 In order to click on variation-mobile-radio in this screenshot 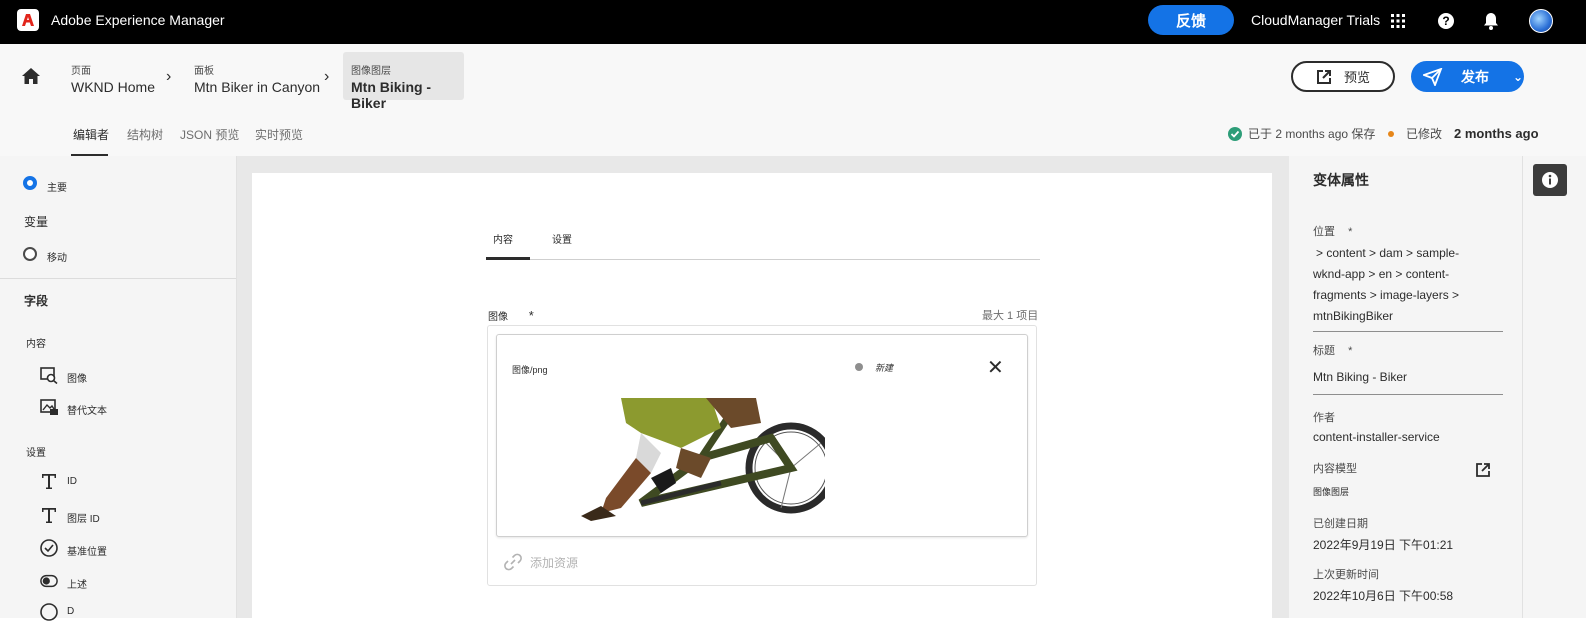, I will do `click(30, 254)`.